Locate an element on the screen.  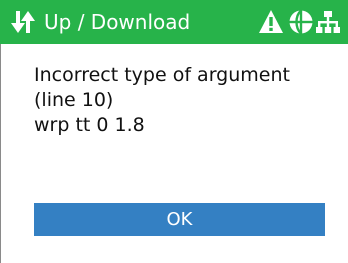
ok-button: OK is located at coordinates (179, 219).